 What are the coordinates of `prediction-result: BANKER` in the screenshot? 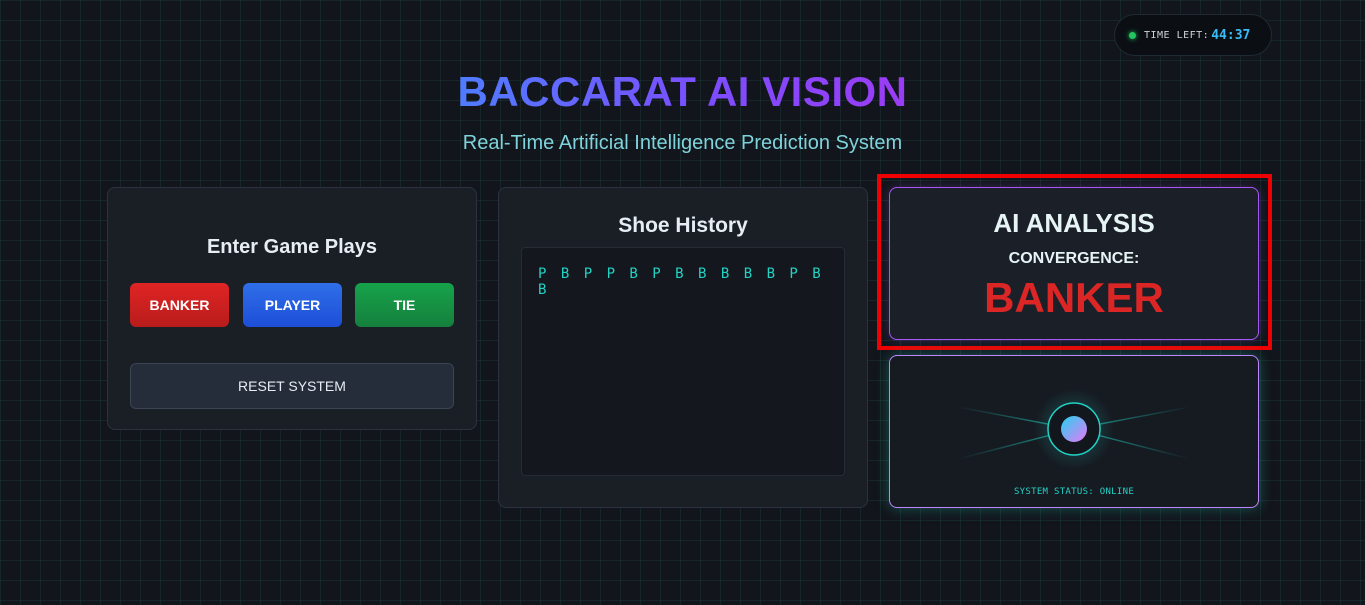 It's located at (1074, 297).